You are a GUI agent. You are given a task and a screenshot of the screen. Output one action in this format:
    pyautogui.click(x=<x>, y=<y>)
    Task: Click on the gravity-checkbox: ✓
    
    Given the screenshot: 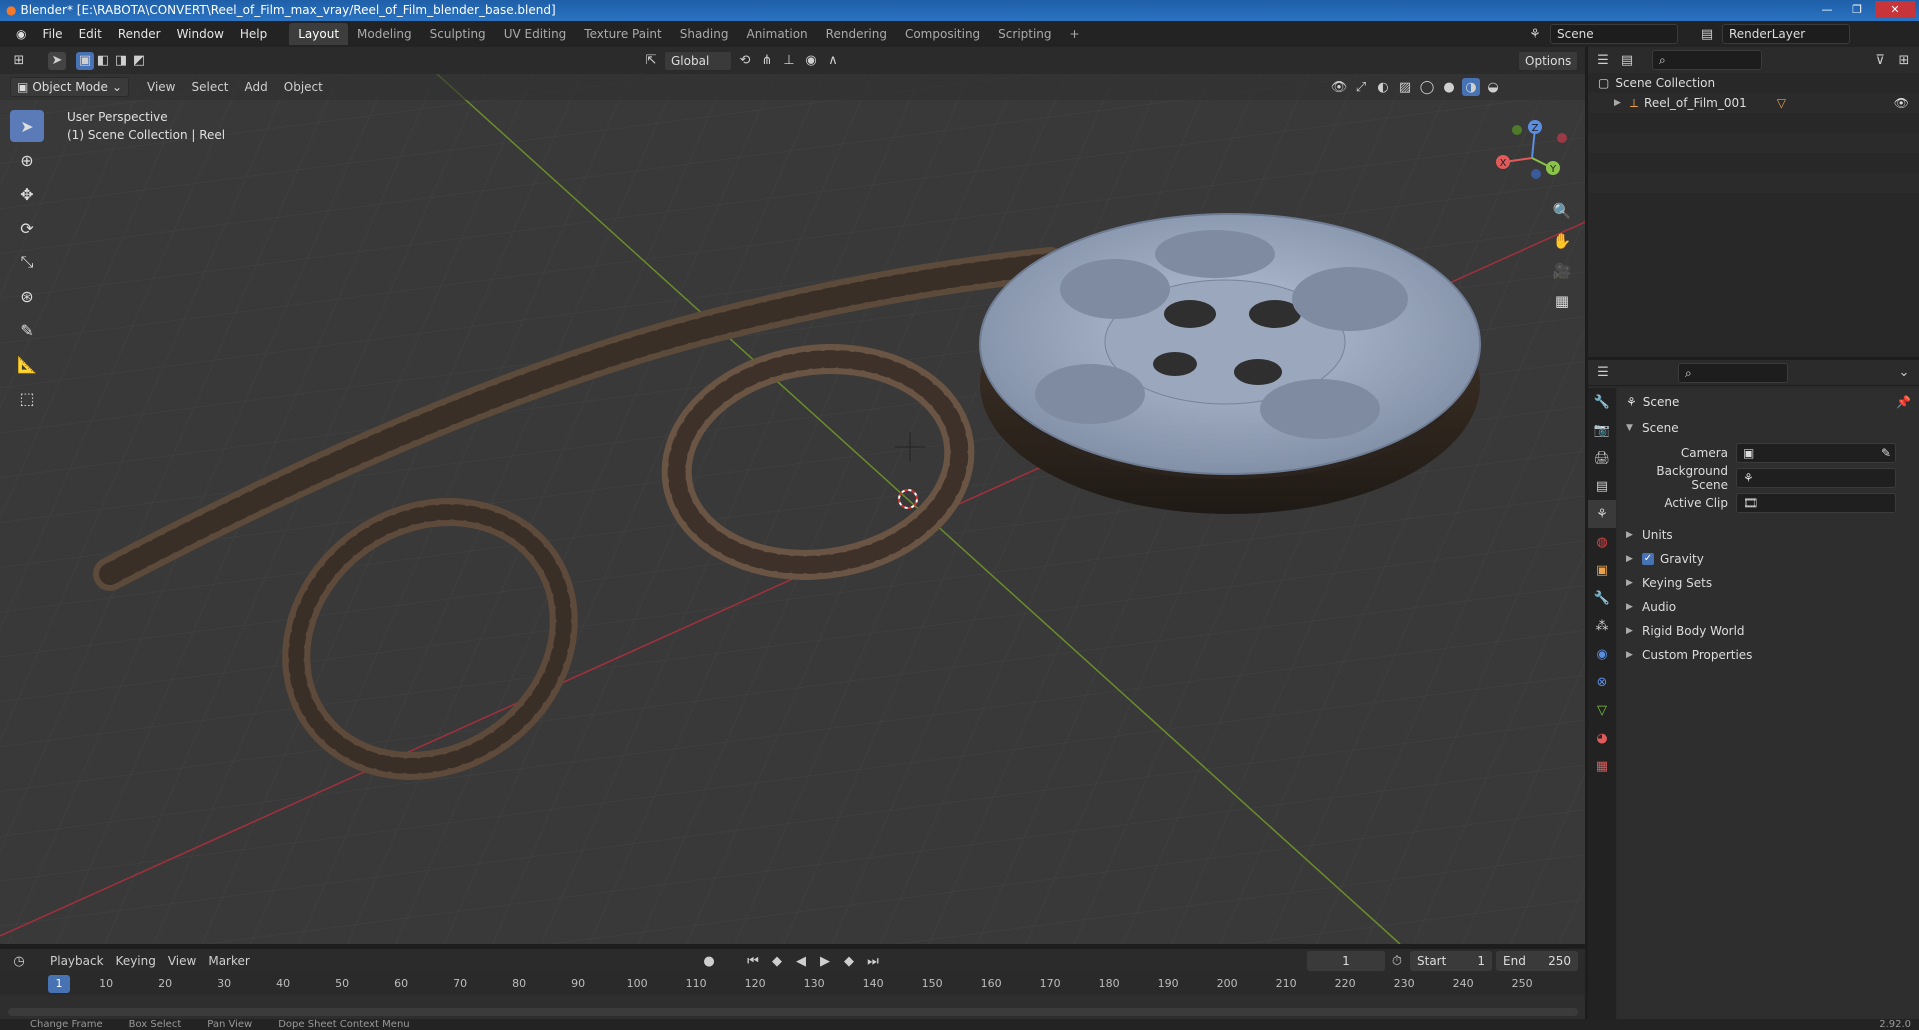 What is the action you would take?
    pyautogui.click(x=1648, y=559)
    